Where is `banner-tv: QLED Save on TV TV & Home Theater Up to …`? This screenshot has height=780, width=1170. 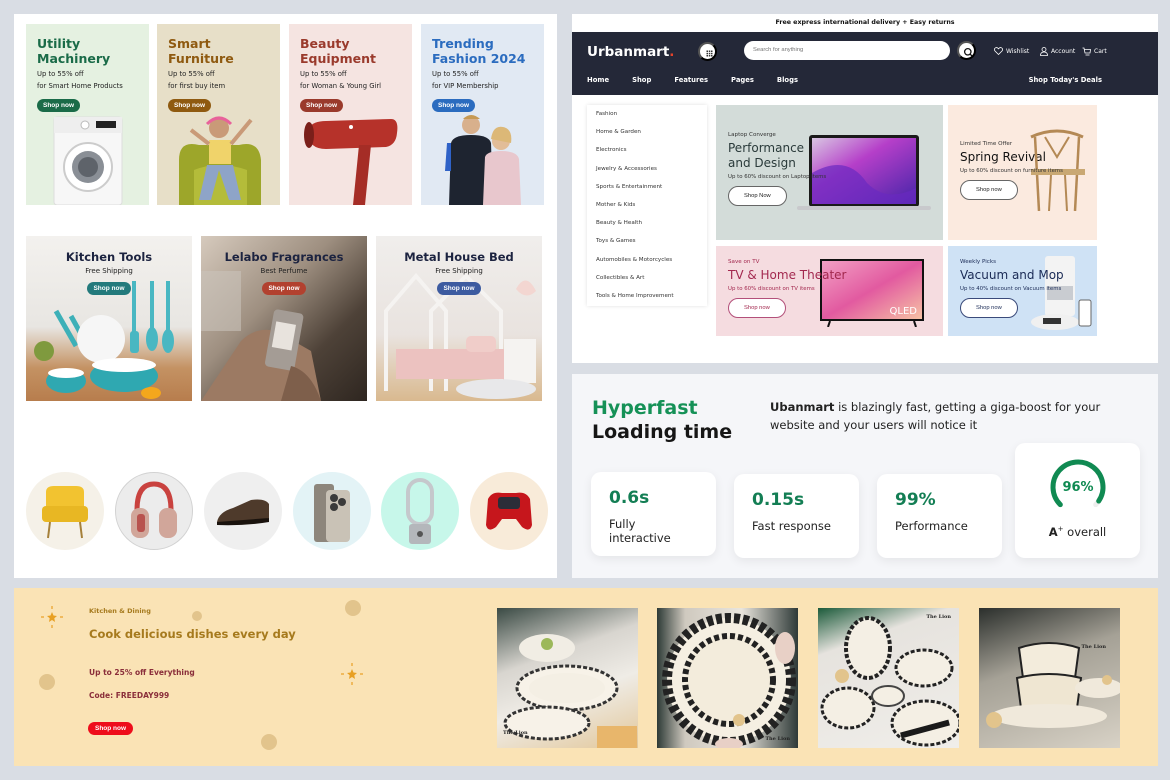 banner-tv: QLED Save on TV TV & Home Theater Up to … is located at coordinates (829, 291).